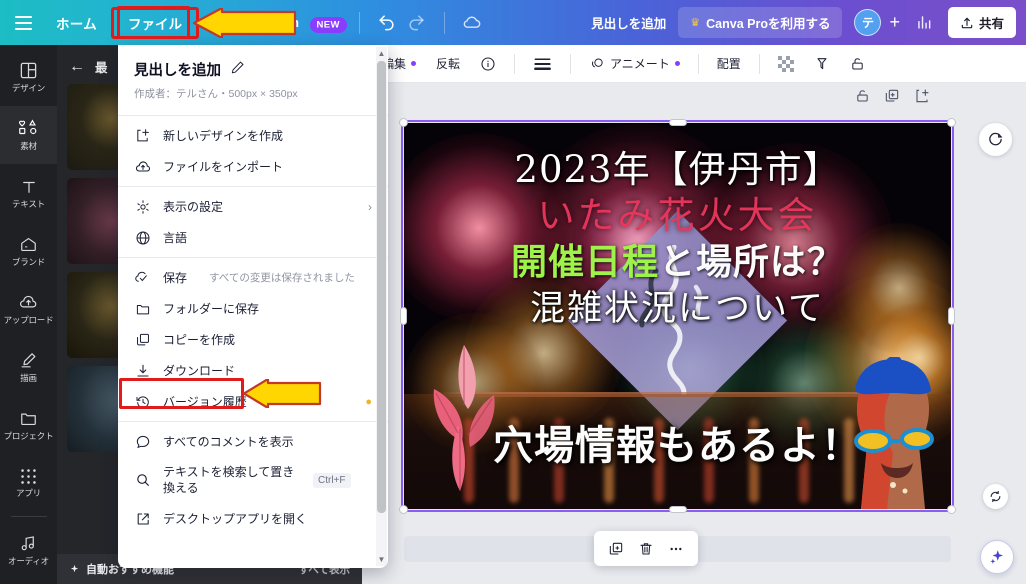  What do you see at coordinates (28, 320) in the screenshot?
I see `sidebar-label-upload: アップロード` at bounding box center [28, 320].